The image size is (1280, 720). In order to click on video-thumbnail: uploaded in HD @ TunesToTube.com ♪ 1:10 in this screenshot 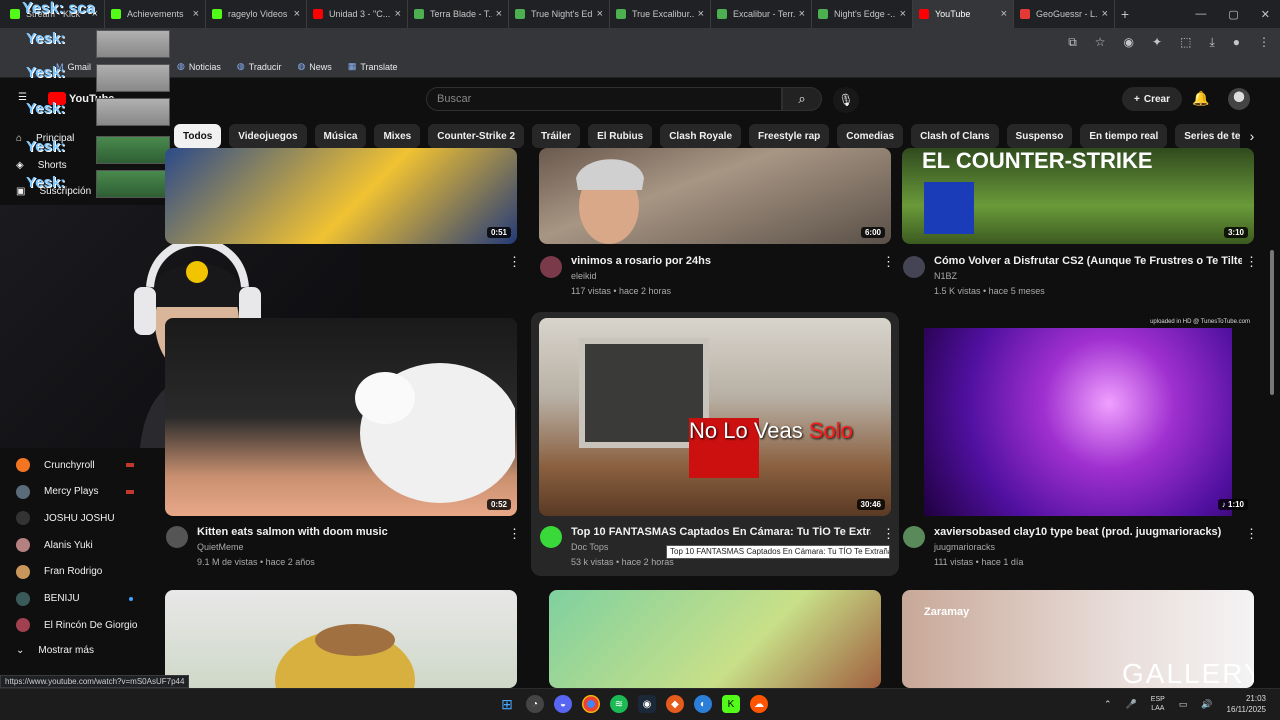, I will do `click(1078, 417)`.